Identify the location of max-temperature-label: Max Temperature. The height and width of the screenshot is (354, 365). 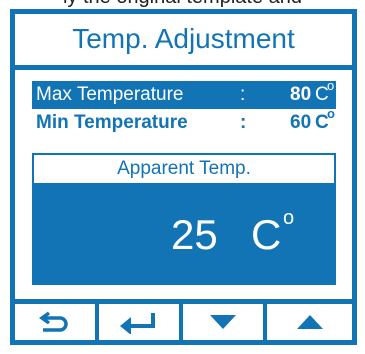
(110, 94).